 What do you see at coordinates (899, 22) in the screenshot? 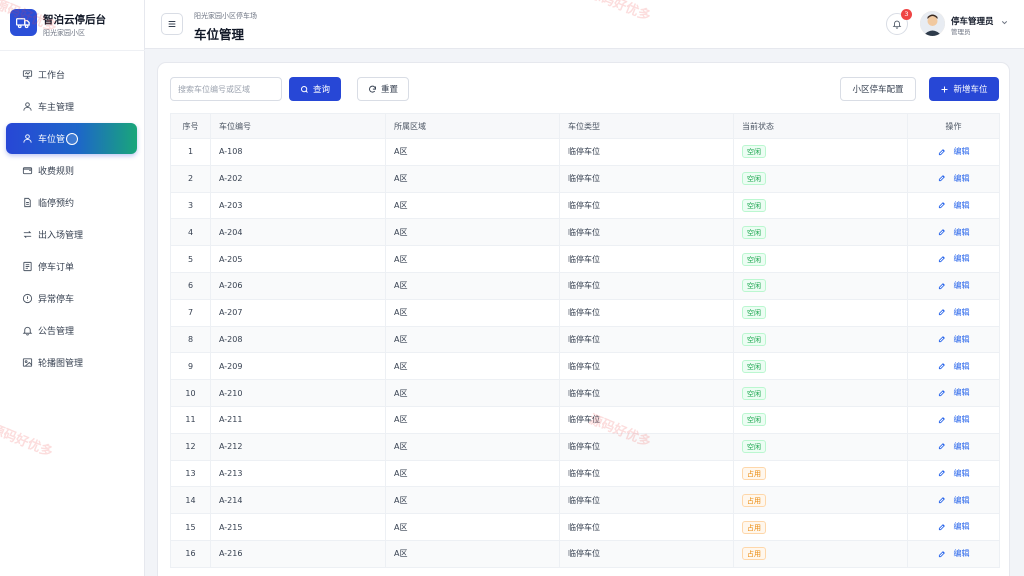
I see `notification-button: 3` at bounding box center [899, 22].